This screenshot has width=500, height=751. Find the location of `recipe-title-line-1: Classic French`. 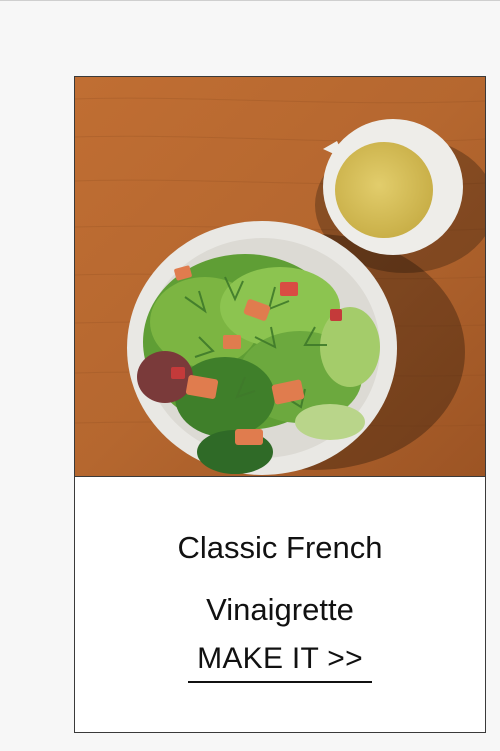

recipe-title-line-1: Classic French is located at coordinates (280, 547).